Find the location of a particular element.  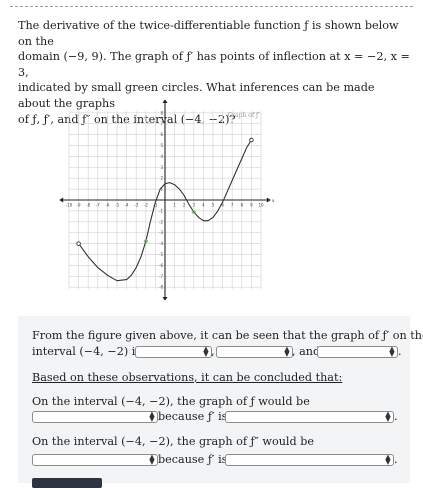

behavior-dropdown-1: ▲ ▼ is located at coordinates (173, 352).